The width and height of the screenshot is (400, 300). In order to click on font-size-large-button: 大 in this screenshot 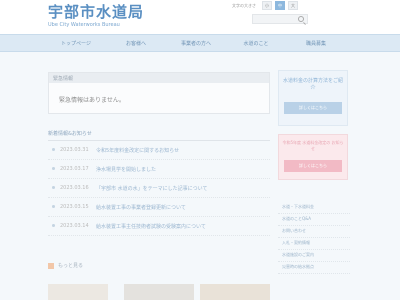, I will do `click(293, 5)`.